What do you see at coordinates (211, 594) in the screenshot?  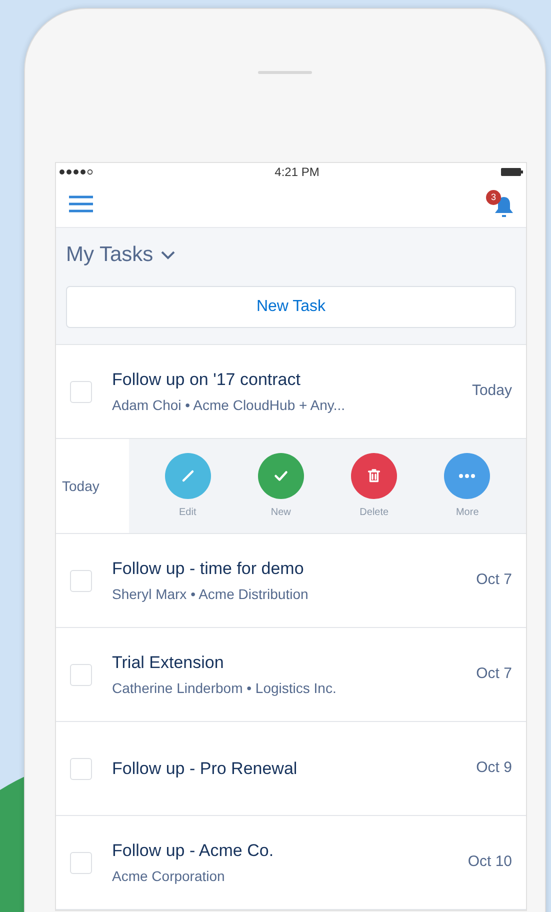 I see `task-subtitle: Sheryl Marx • Acme Distribution` at bounding box center [211, 594].